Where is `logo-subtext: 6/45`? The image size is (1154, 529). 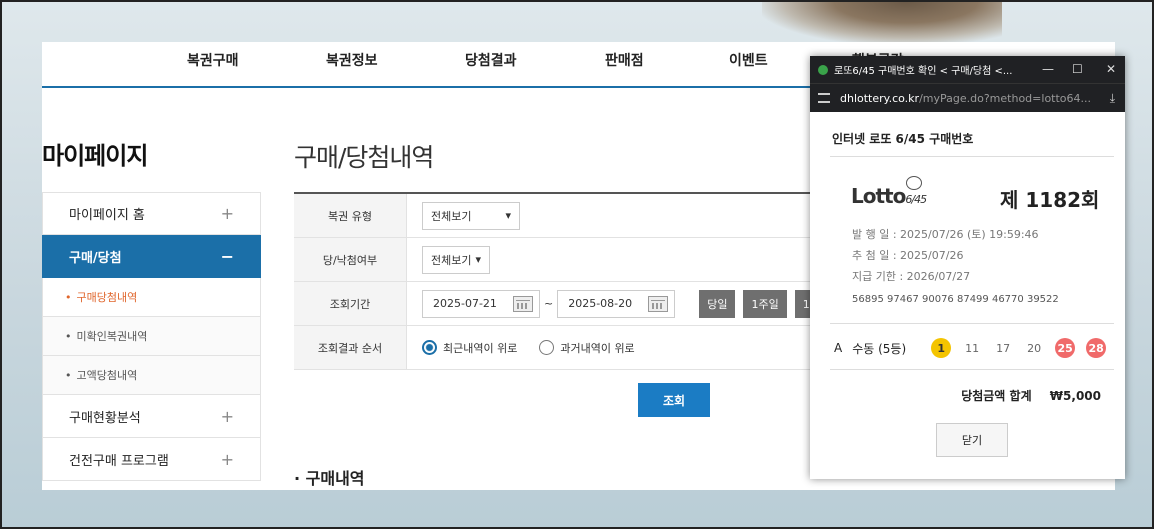
logo-subtext: 6/45 is located at coordinates (916, 199).